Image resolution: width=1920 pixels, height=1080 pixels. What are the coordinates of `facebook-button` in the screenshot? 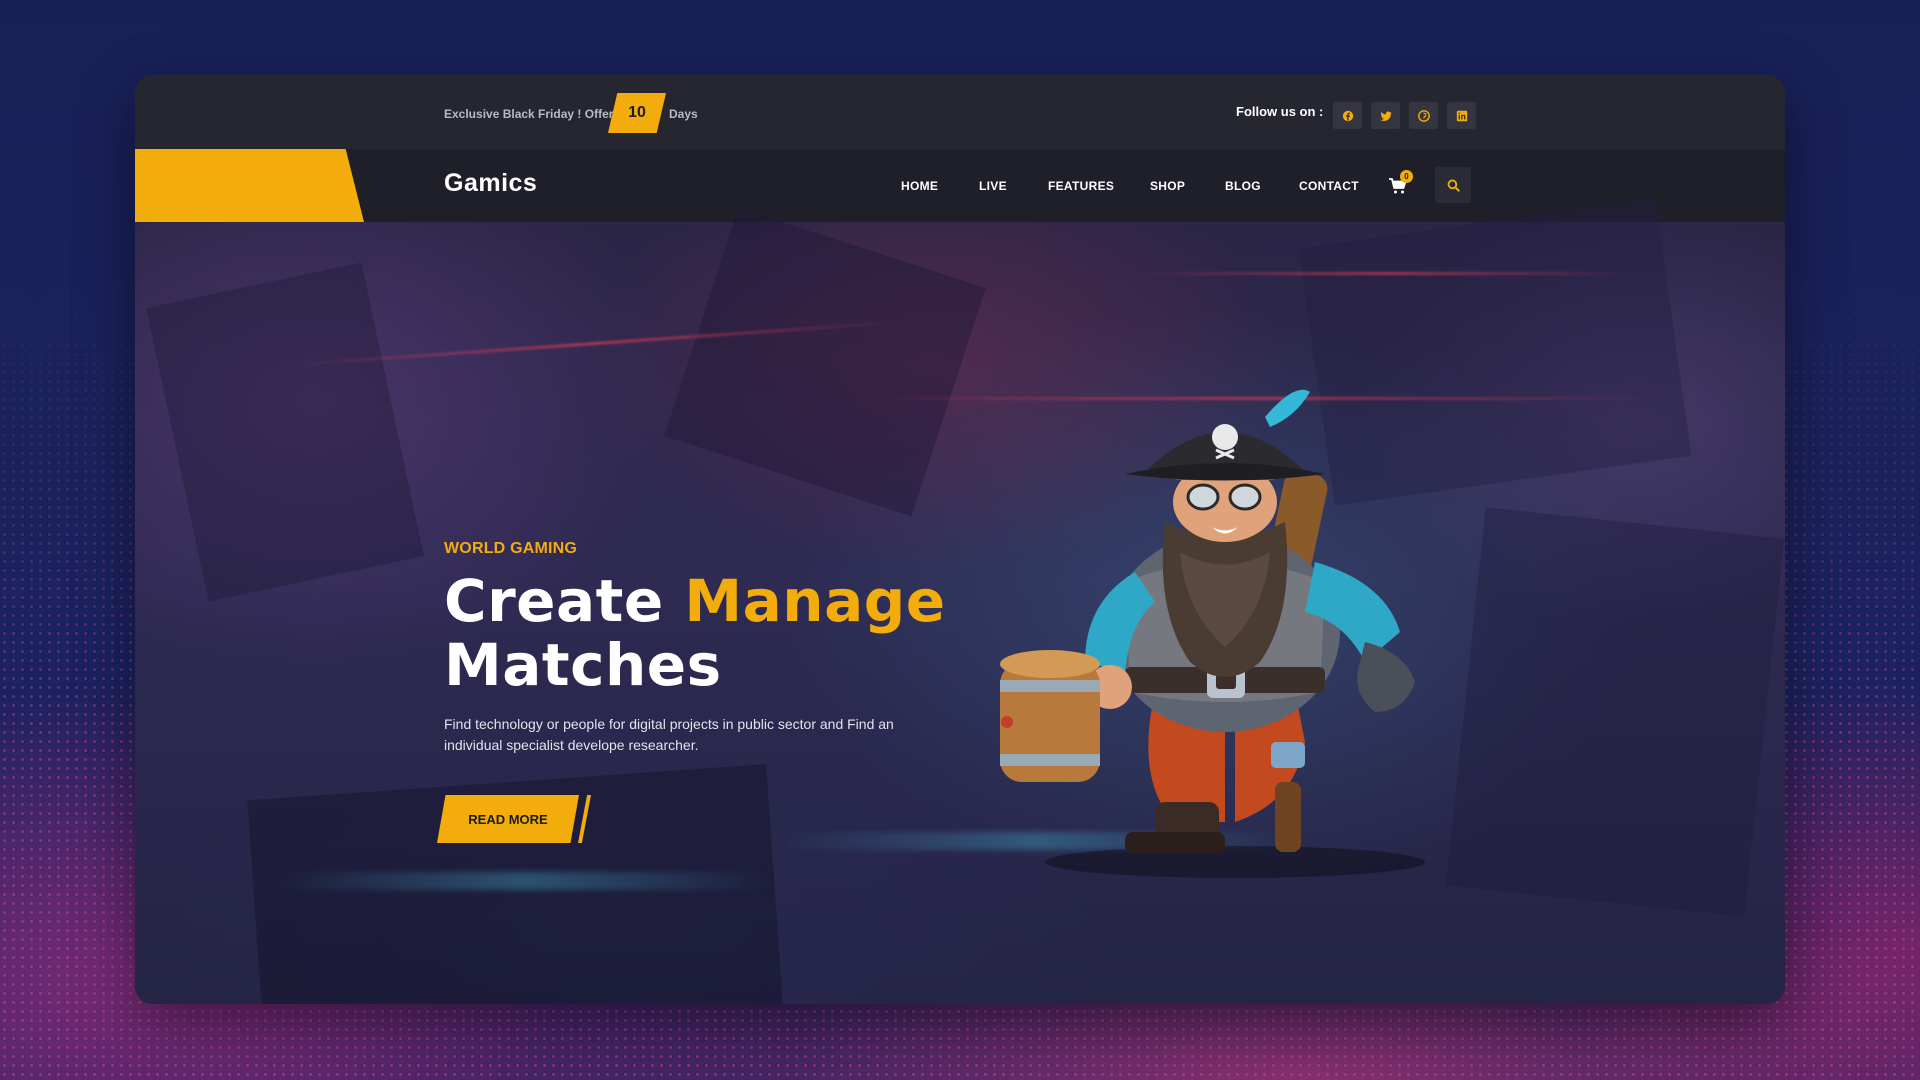 It's located at (1347, 115).